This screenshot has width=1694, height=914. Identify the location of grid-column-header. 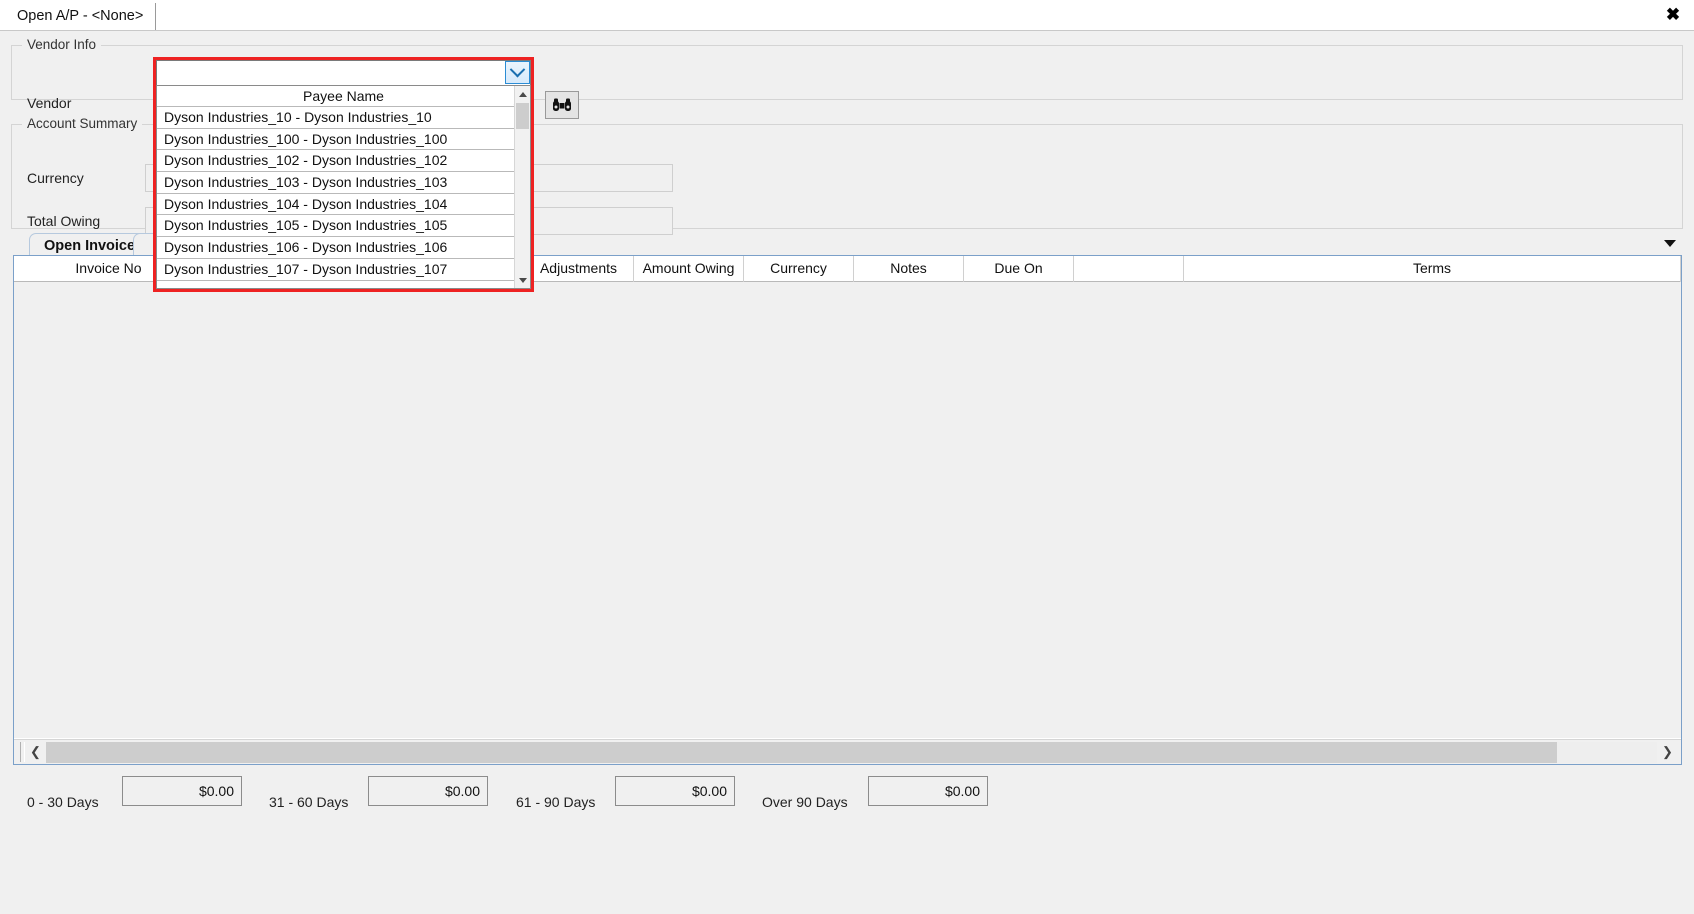
(1129, 269).